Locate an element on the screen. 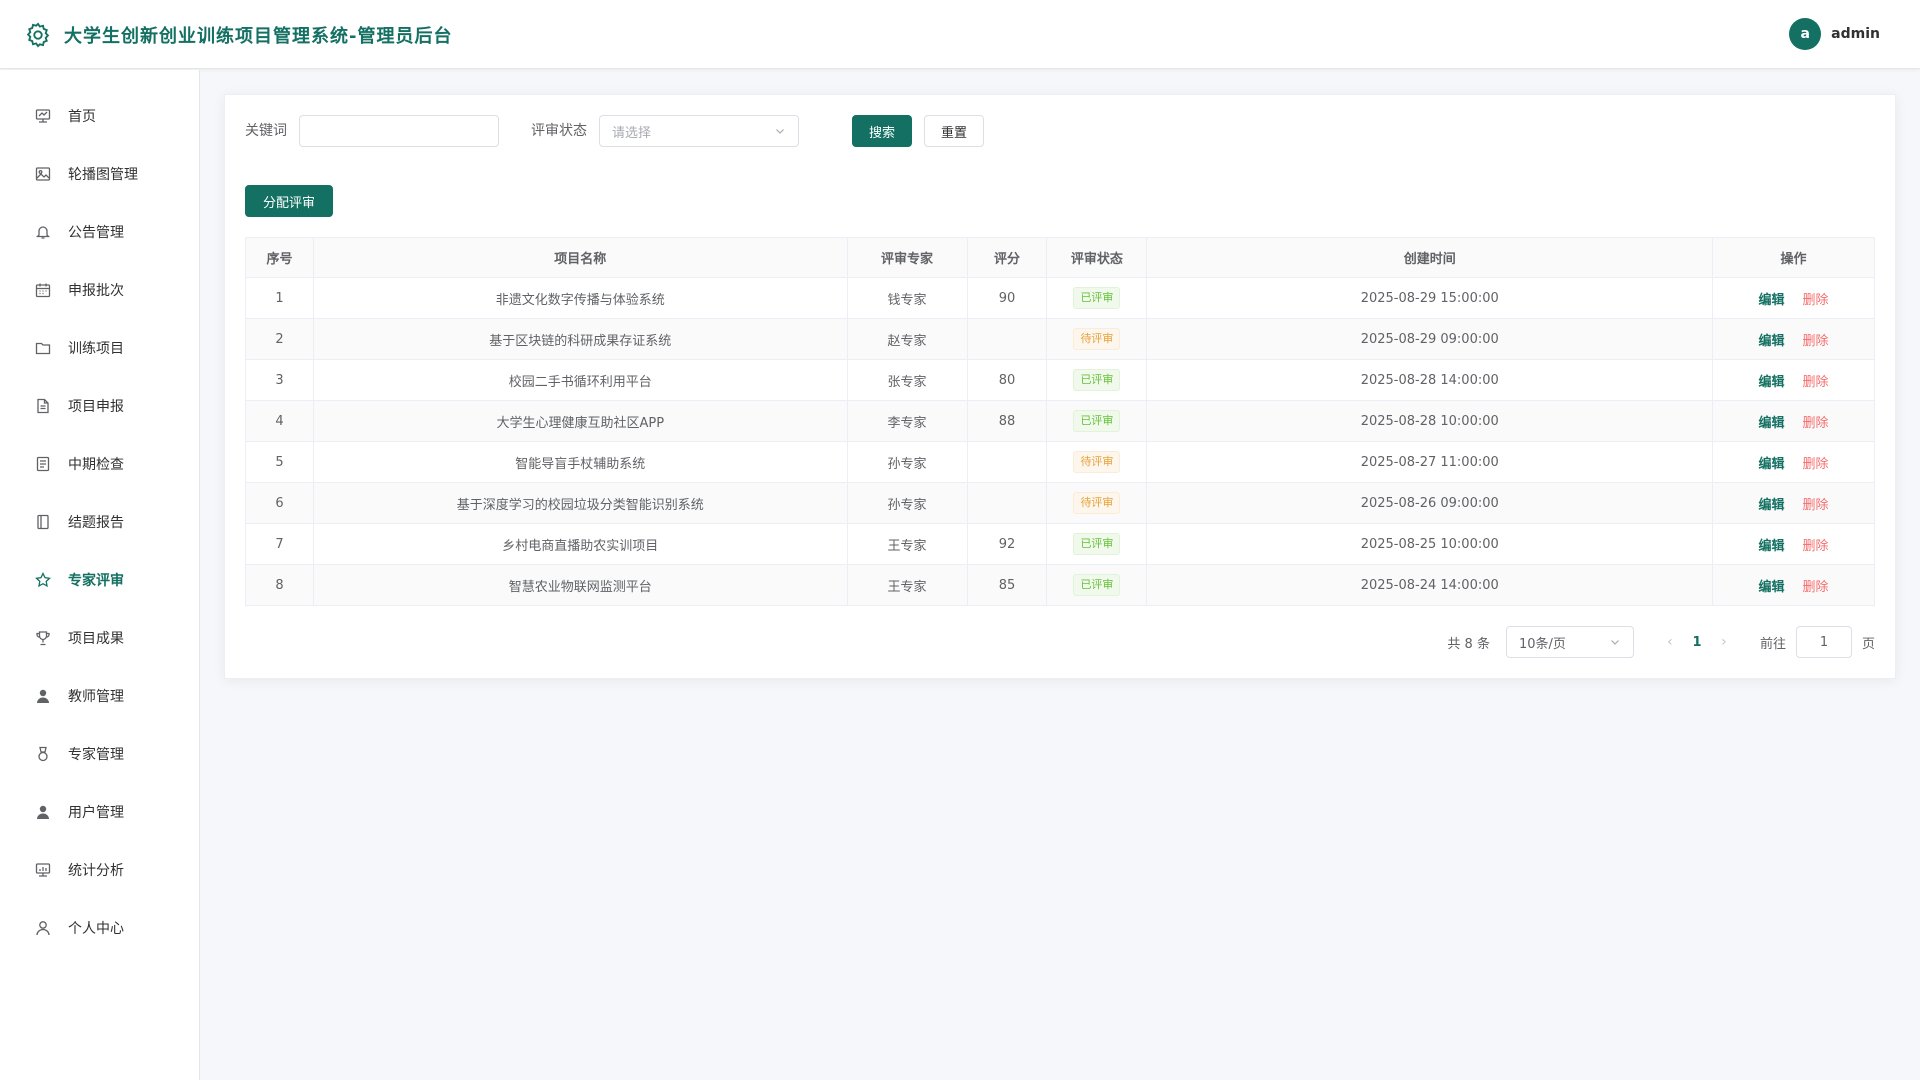 The image size is (1920, 1080). sidebar-item-label: 申报批次 is located at coordinates (96, 291).